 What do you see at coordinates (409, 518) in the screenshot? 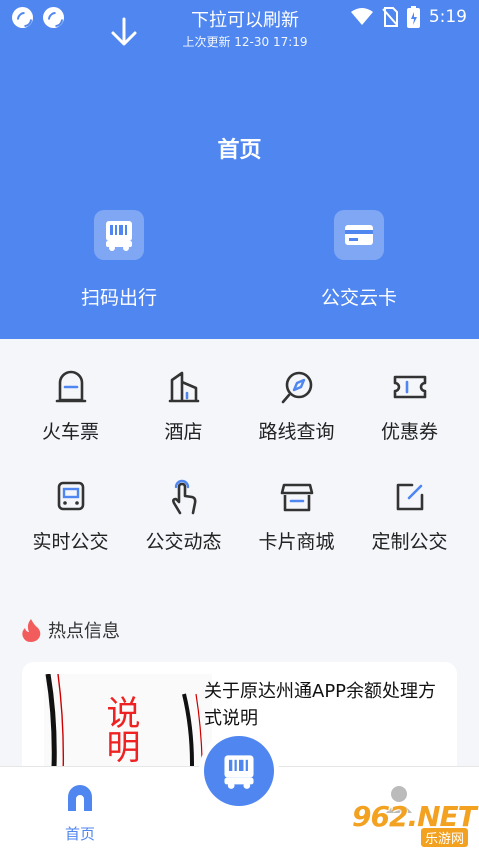
I see `service-custom-bus: 定制公交` at bounding box center [409, 518].